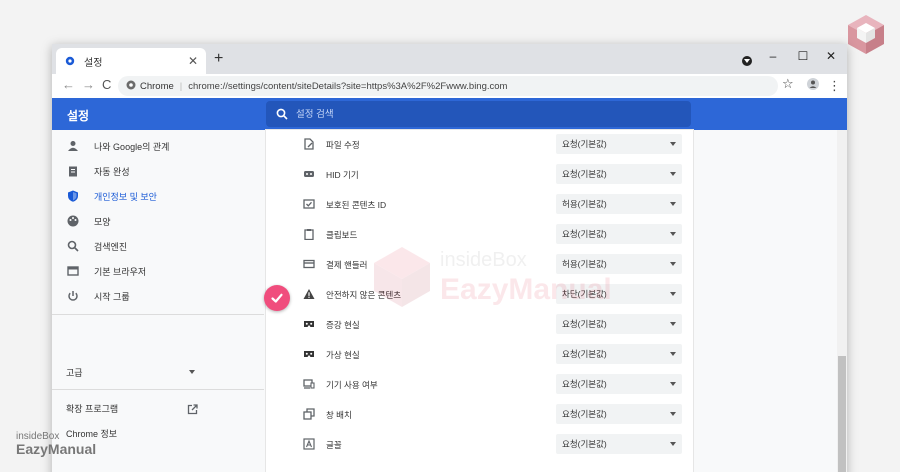 Image resolution: width=900 pixels, height=472 pixels. What do you see at coordinates (78, 116) in the screenshot?
I see `settings-title: 설정` at bounding box center [78, 116].